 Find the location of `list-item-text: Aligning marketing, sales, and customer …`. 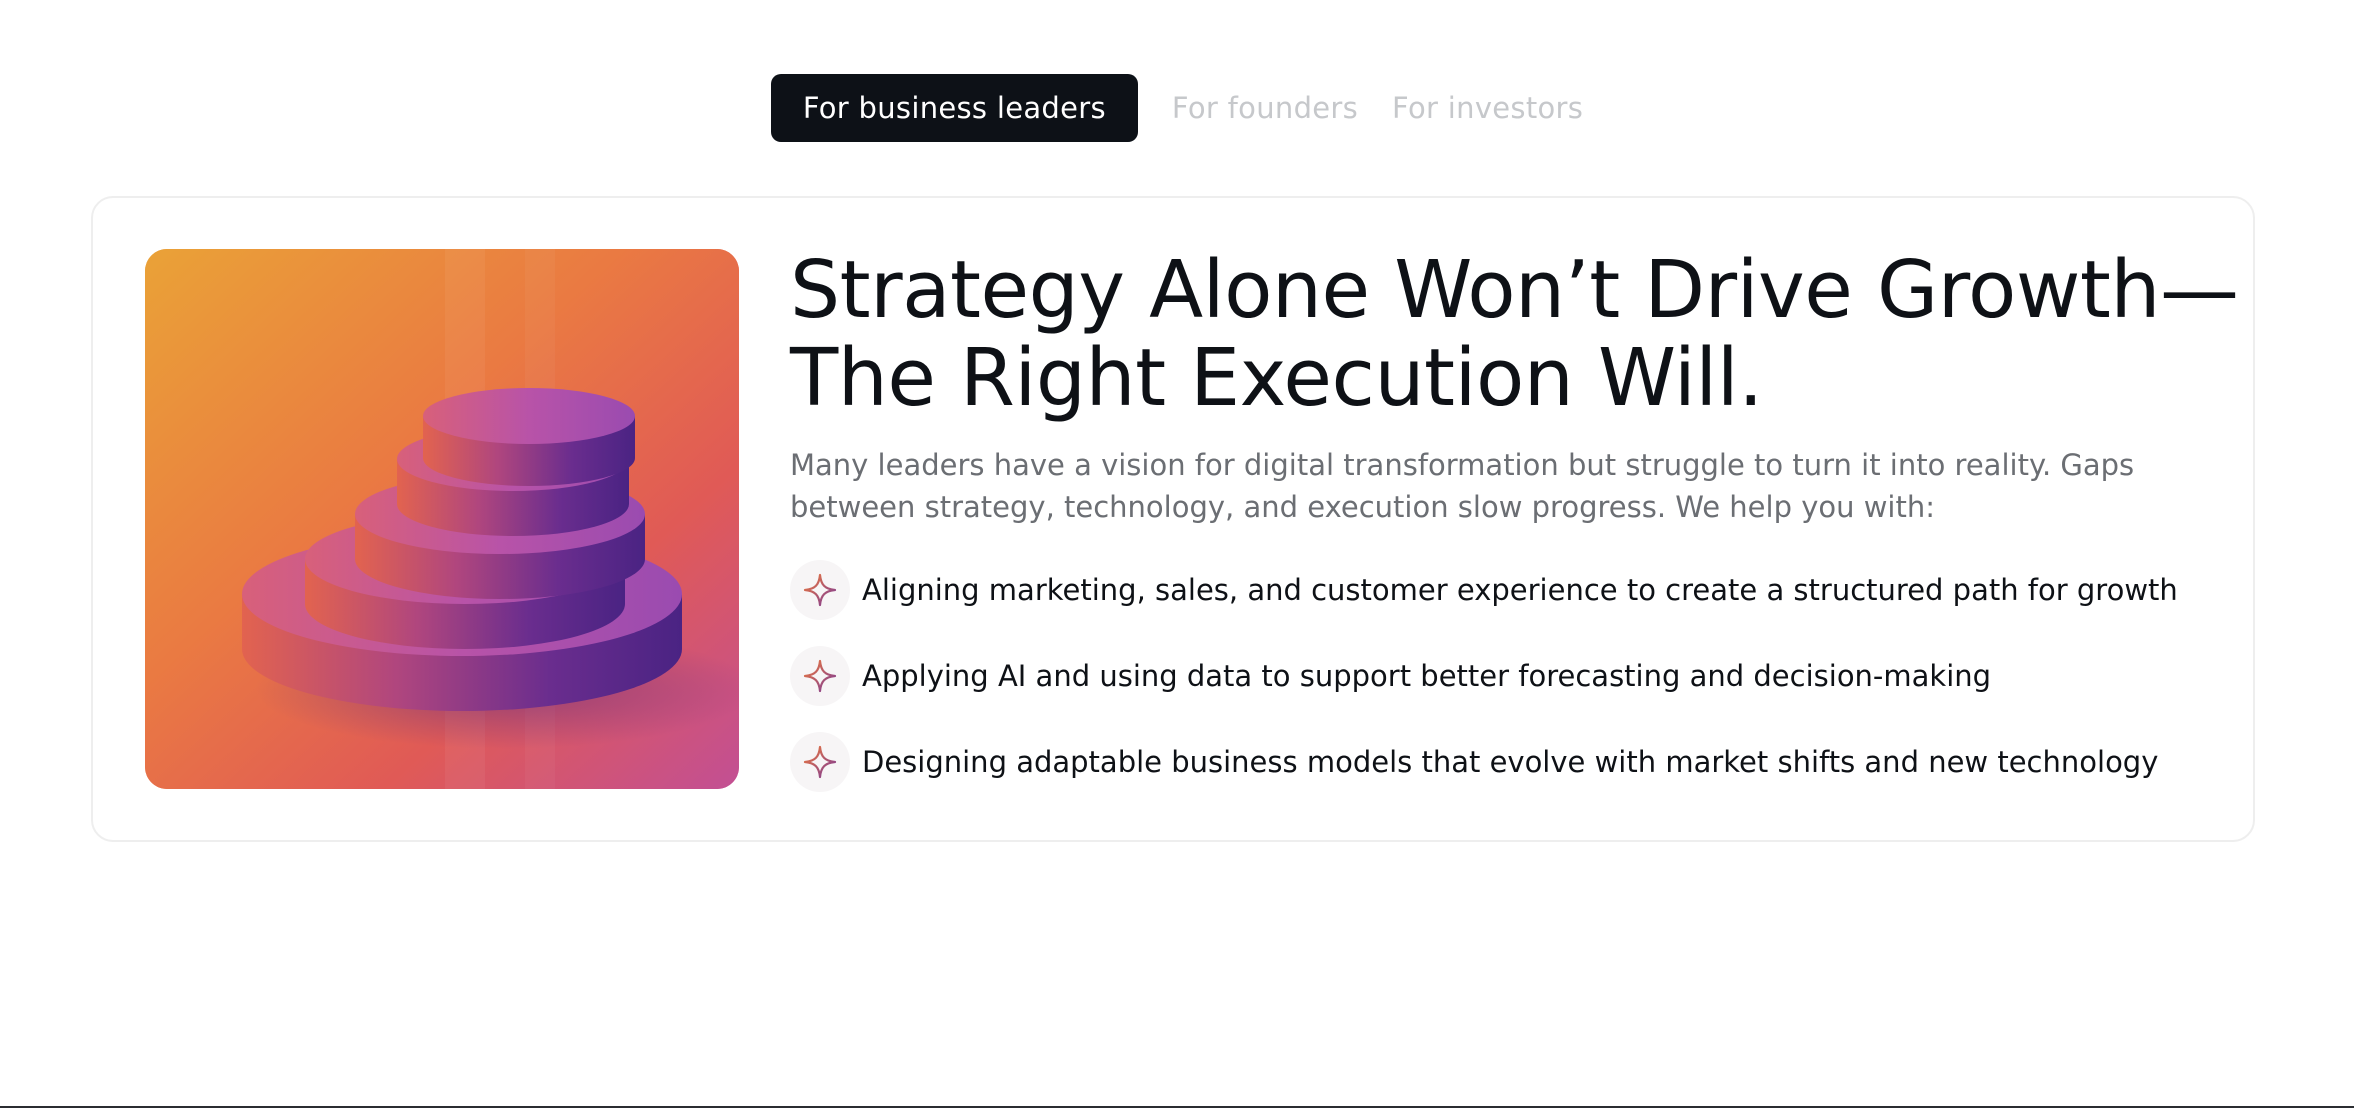

list-item-text: Aligning marketing, sales, and customer … is located at coordinates (1520, 590).